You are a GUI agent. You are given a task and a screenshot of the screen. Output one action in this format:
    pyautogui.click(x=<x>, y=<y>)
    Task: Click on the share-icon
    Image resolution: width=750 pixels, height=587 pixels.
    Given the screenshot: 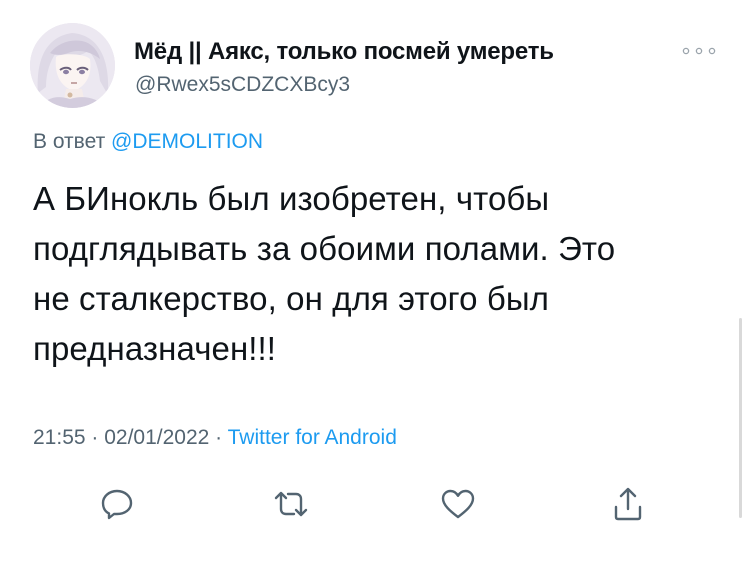 What is the action you would take?
    pyautogui.click(x=628, y=504)
    